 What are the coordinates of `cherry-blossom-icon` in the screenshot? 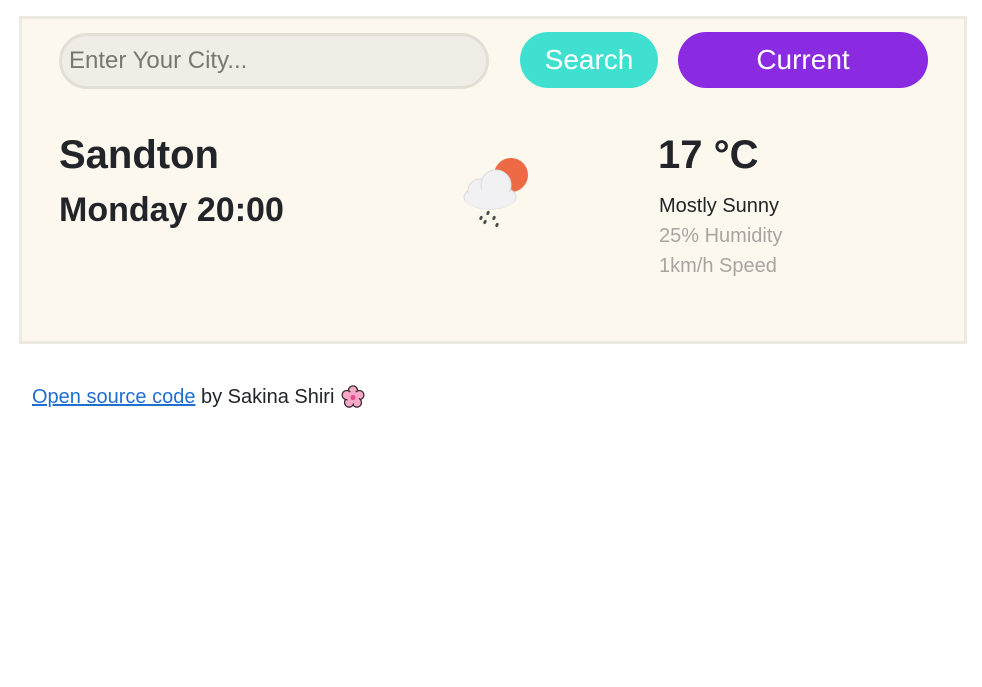 It's located at (353, 397).